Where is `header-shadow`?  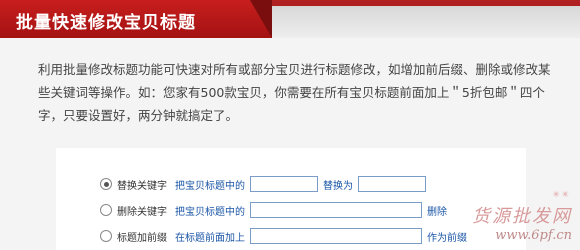 header-shadow is located at coordinates (426, 22).